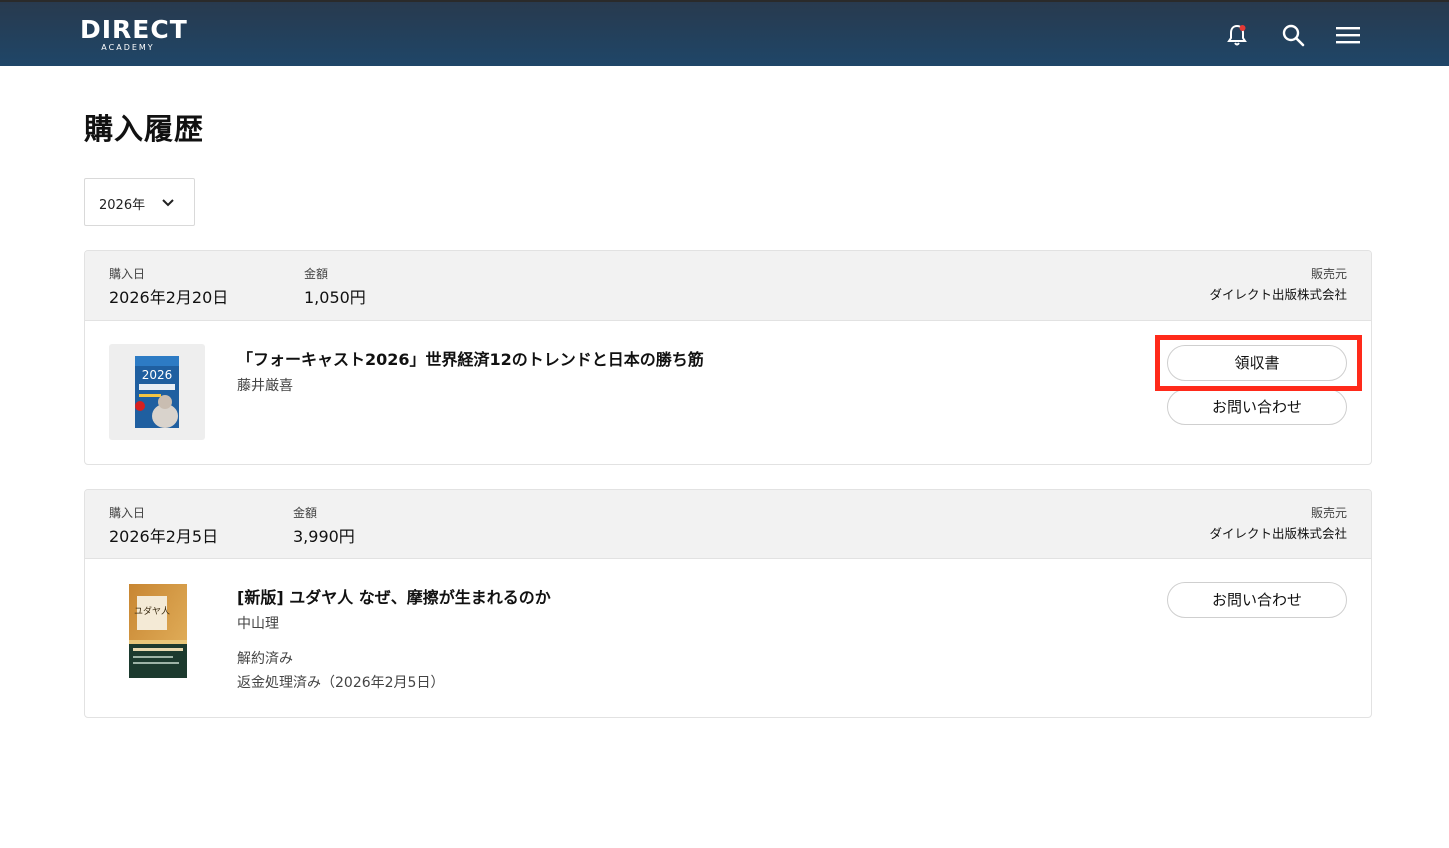 This screenshot has height=848, width=1449. Describe the element at coordinates (168, 203) in the screenshot. I see `chevron-down-icon` at that location.